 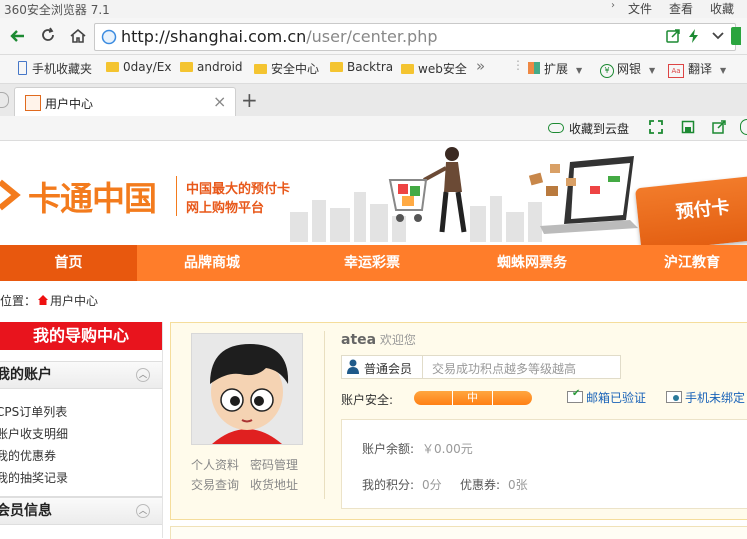 What do you see at coordinates (353, 366) in the screenshot?
I see `member-icon` at bounding box center [353, 366].